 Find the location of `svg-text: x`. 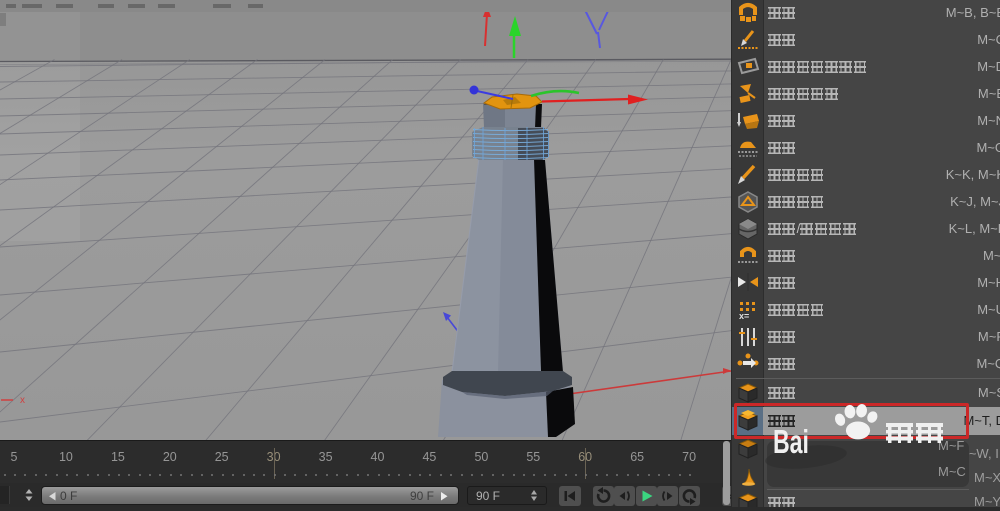

svg-text: x is located at coordinates (22, 400).